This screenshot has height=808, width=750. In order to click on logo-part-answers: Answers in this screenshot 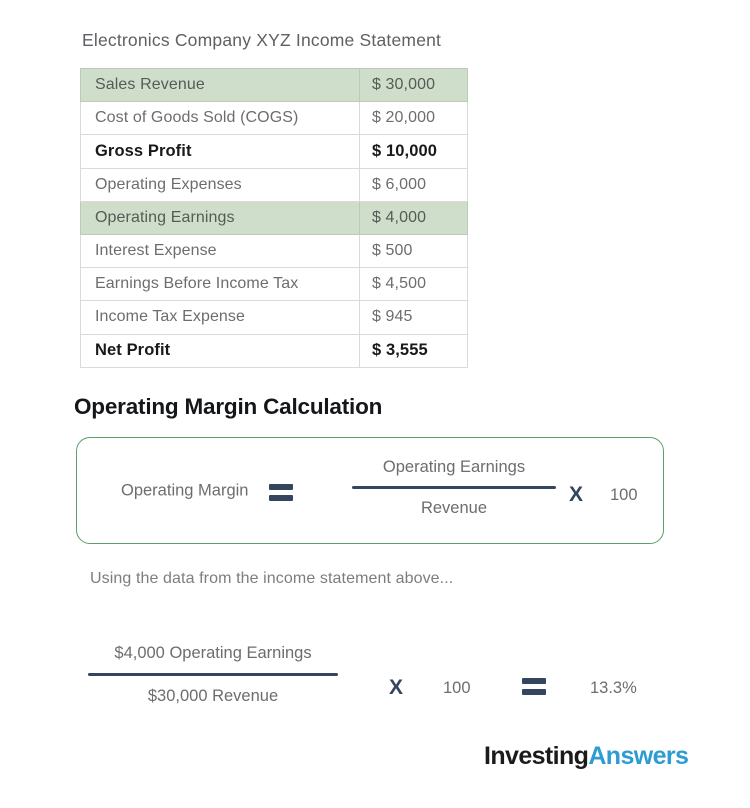, I will do `click(638, 756)`.